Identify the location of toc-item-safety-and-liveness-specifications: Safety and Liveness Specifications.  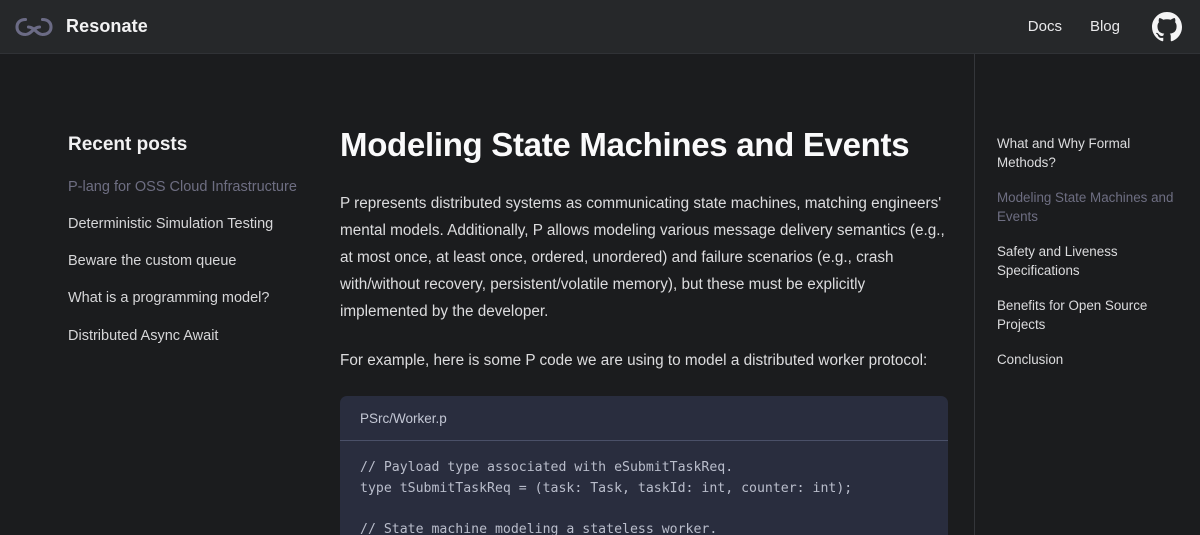
(1091, 261).